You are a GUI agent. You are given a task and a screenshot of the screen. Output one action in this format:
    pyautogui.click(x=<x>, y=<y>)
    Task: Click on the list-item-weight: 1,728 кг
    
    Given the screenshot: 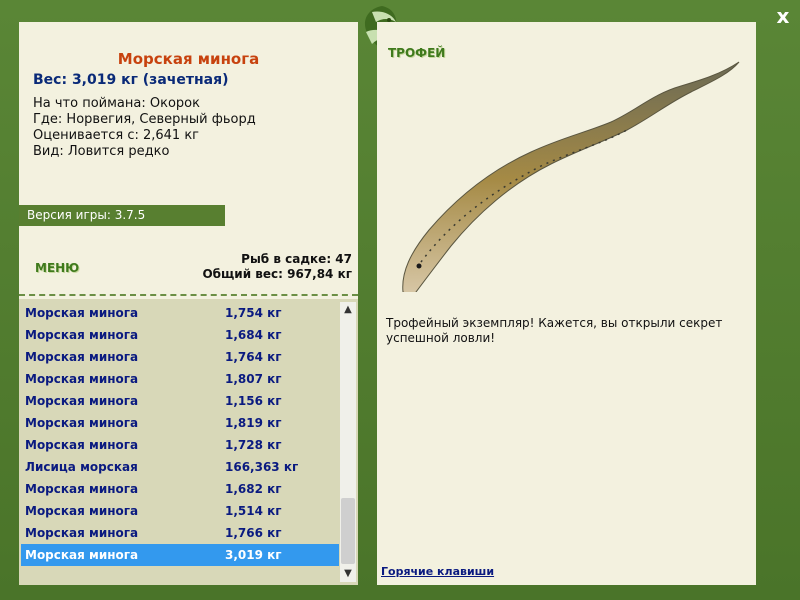 What is the action you would take?
    pyautogui.click(x=253, y=445)
    